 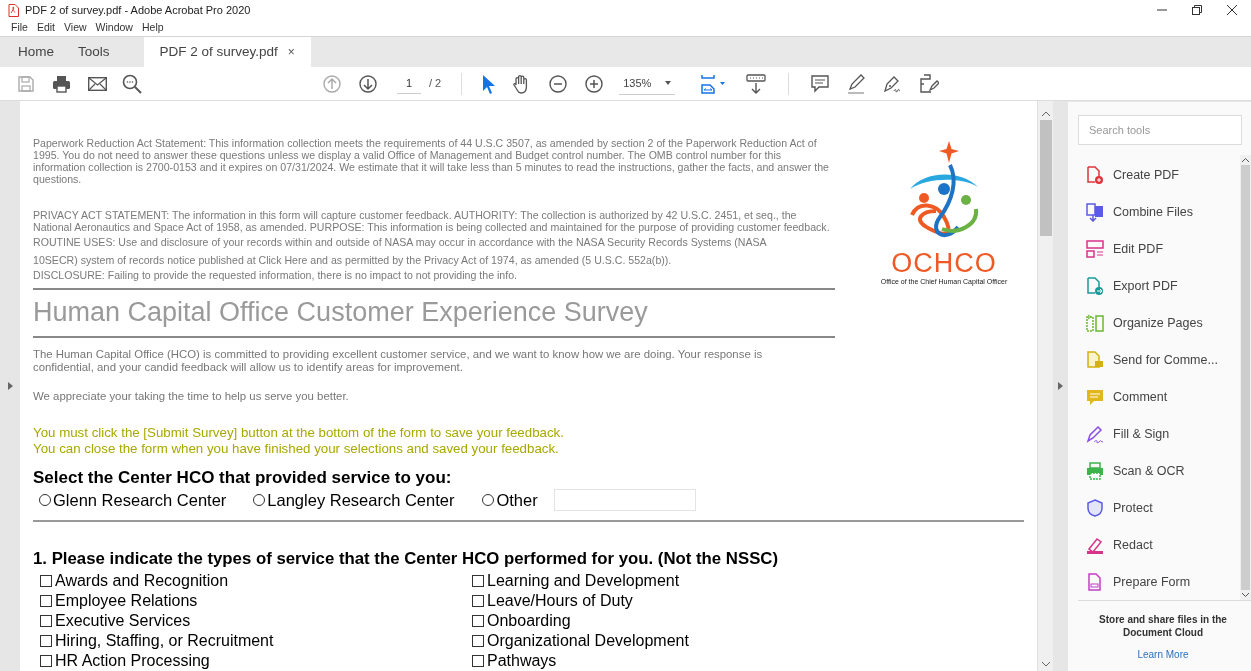 What do you see at coordinates (256, 641) in the screenshot?
I see `checkbox-option: Hiring, Staffing, or Recruitment` at bounding box center [256, 641].